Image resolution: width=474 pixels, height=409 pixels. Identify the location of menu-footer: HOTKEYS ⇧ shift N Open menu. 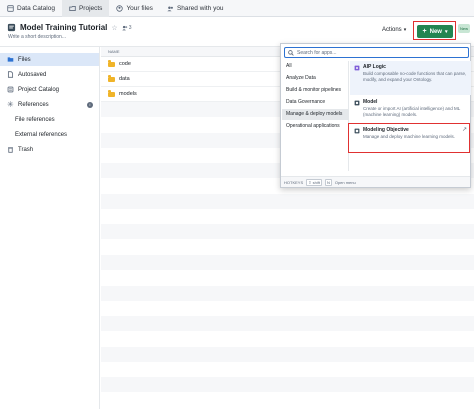
(375, 181).